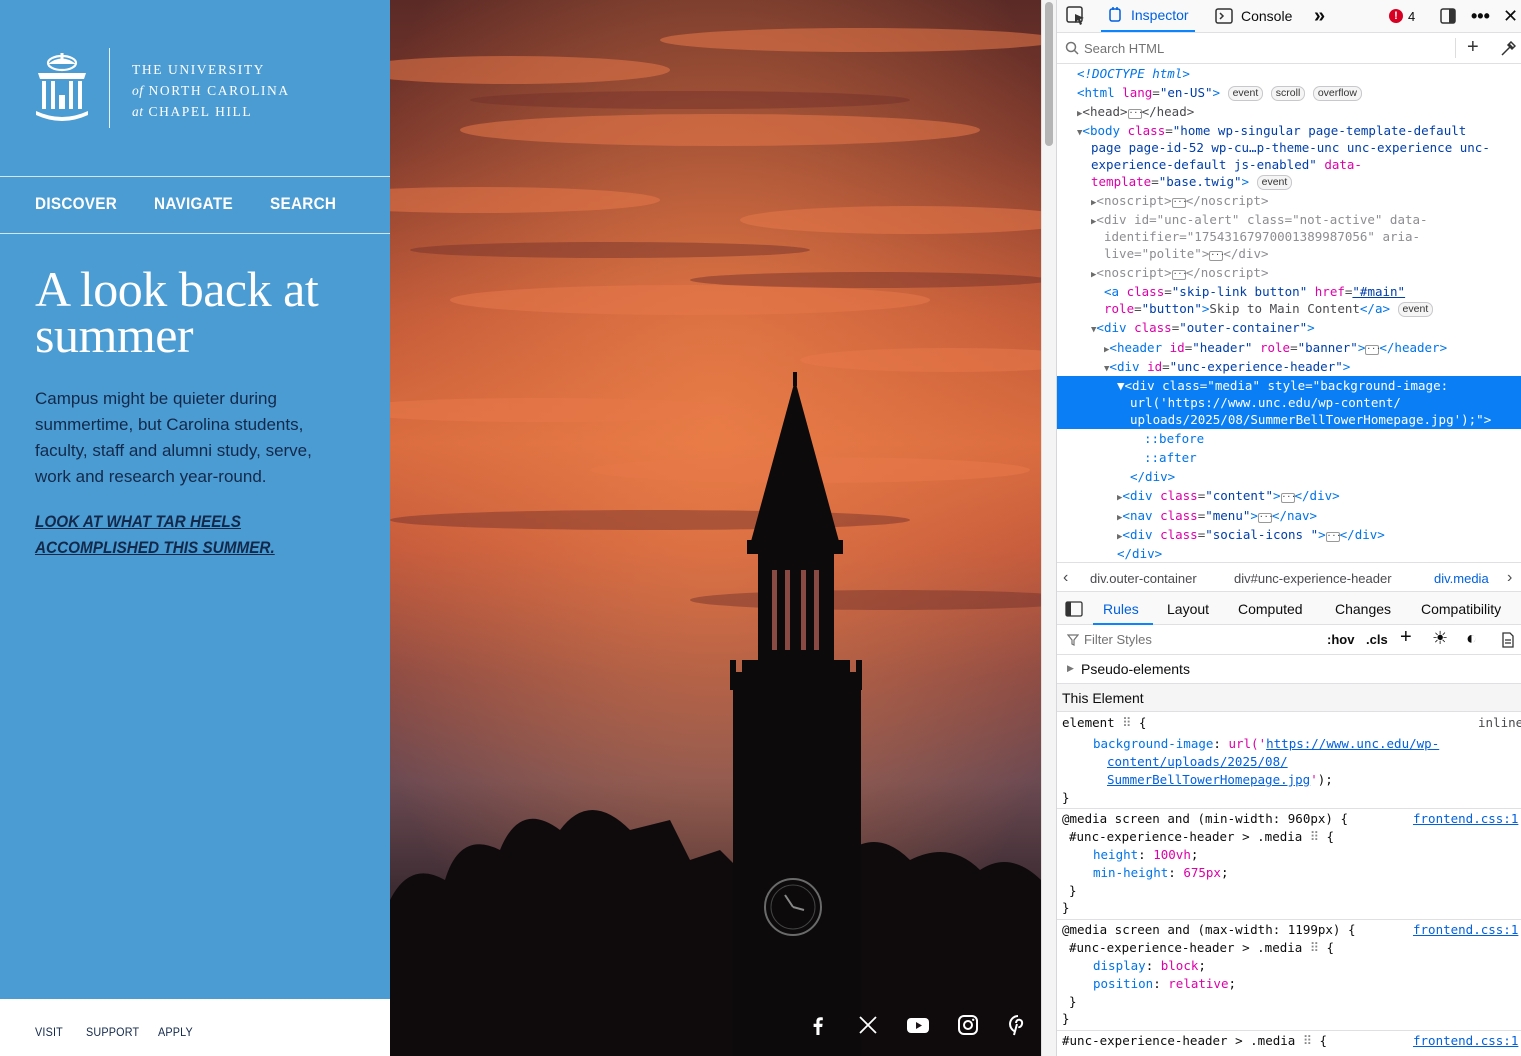  What do you see at coordinates (868, 1025) in the screenshot?
I see `x-icon` at bounding box center [868, 1025].